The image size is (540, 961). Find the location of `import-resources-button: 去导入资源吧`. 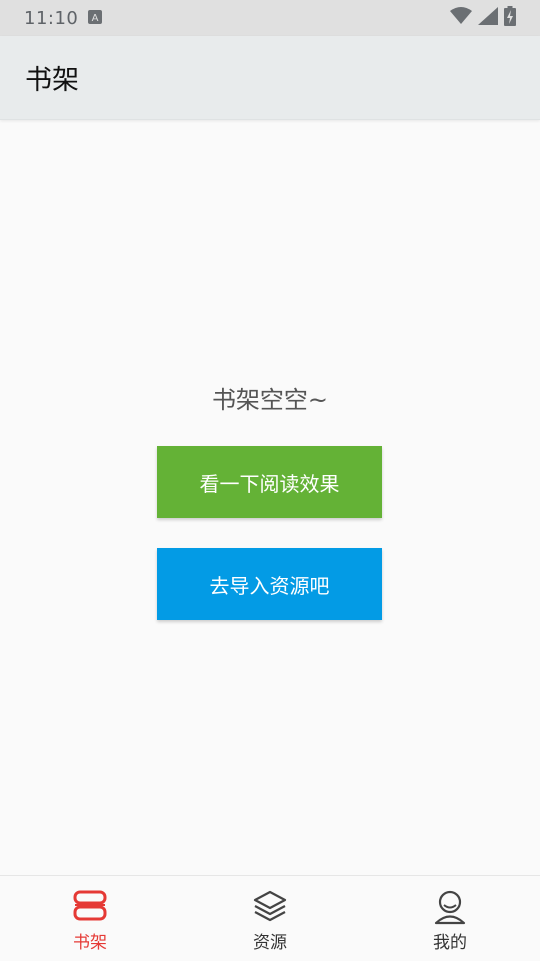

import-resources-button: 去导入资源吧 is located at coordinates (269, 584).